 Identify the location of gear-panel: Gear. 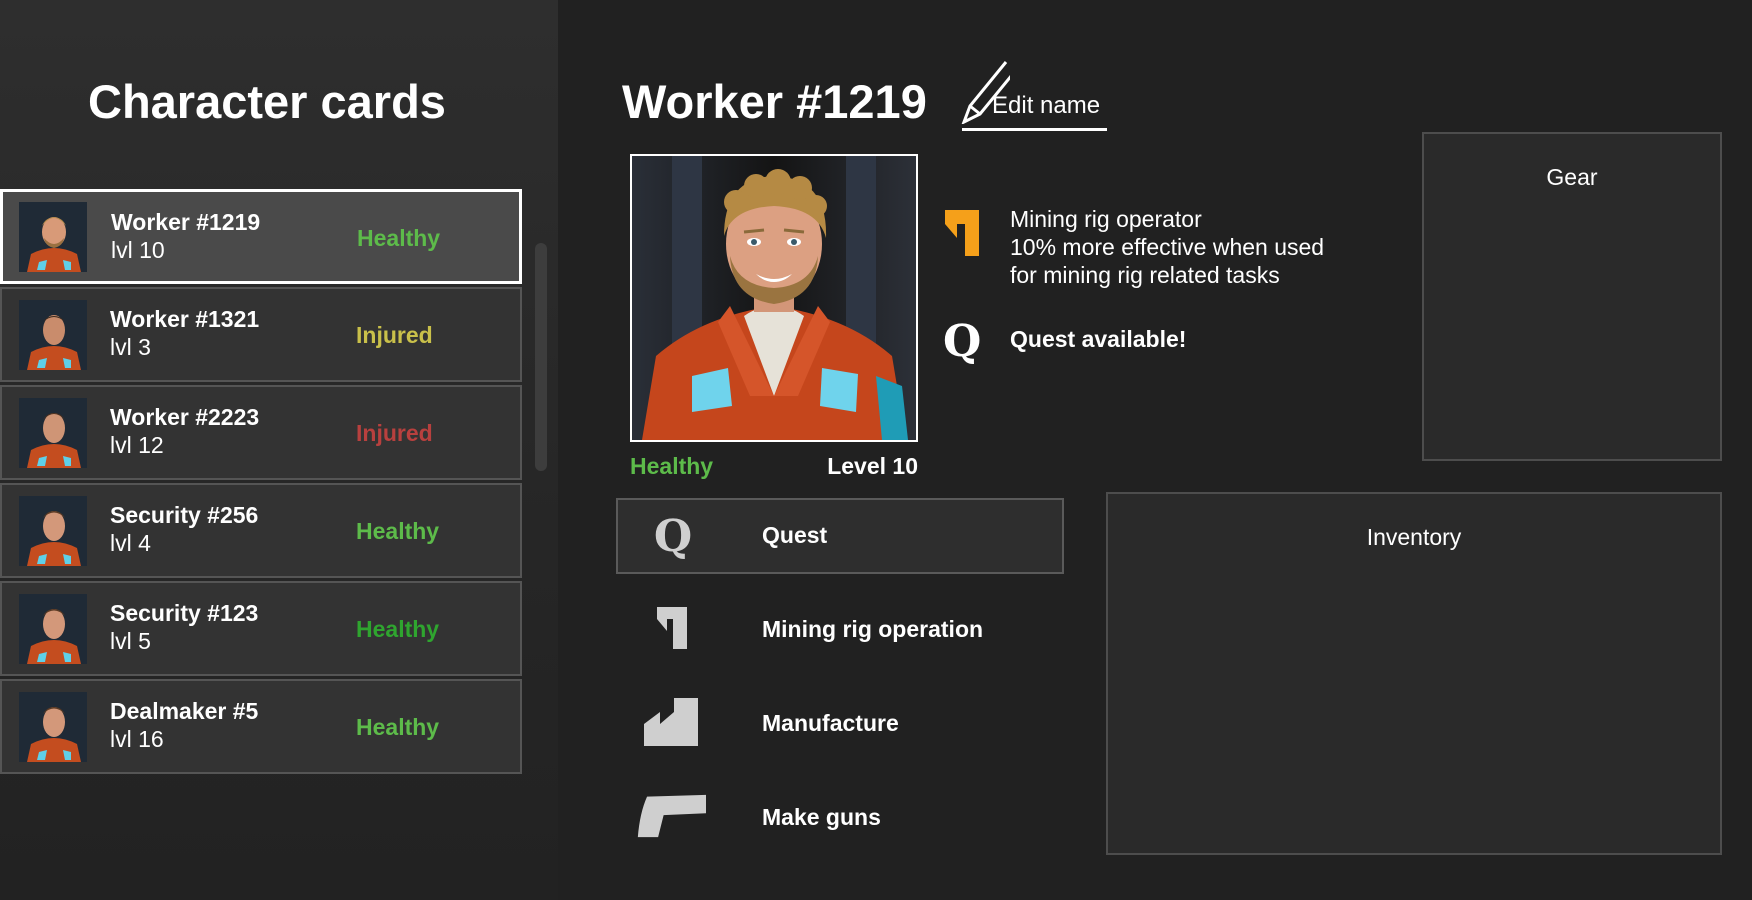
(1572, 296).